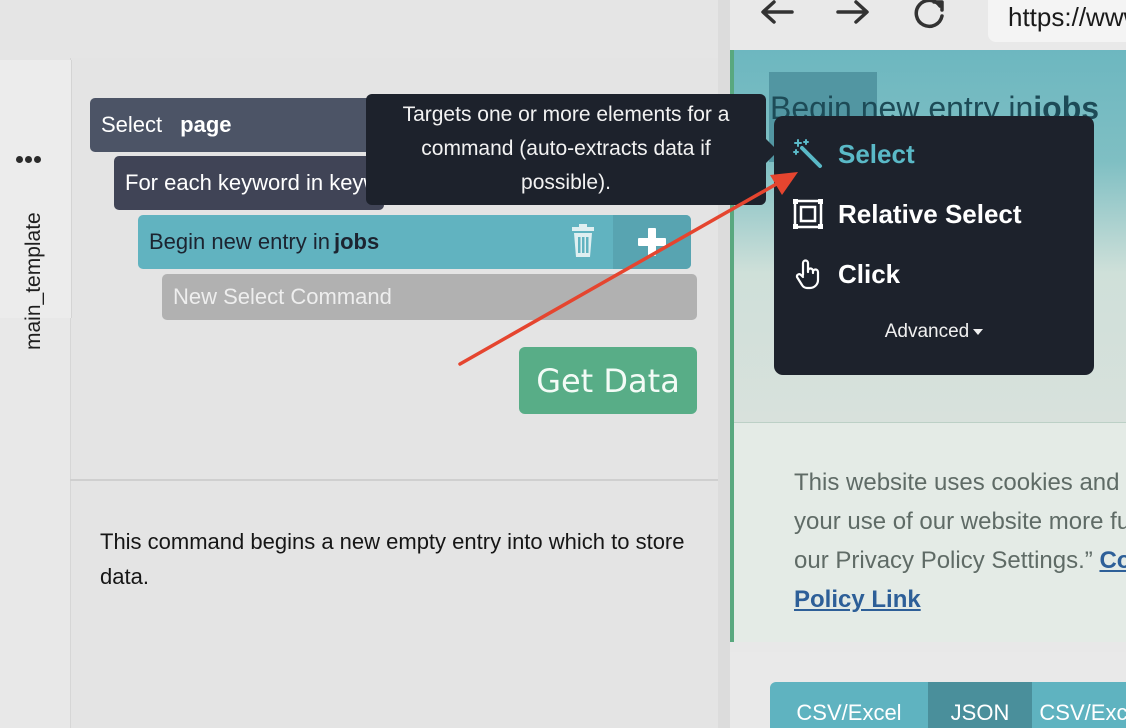 This screenshot has height=728, width=1126. What do you see at coordinates (132, 124) in the screenshot?
I see `command-keyword: Select` at bounding box center [132, 124].